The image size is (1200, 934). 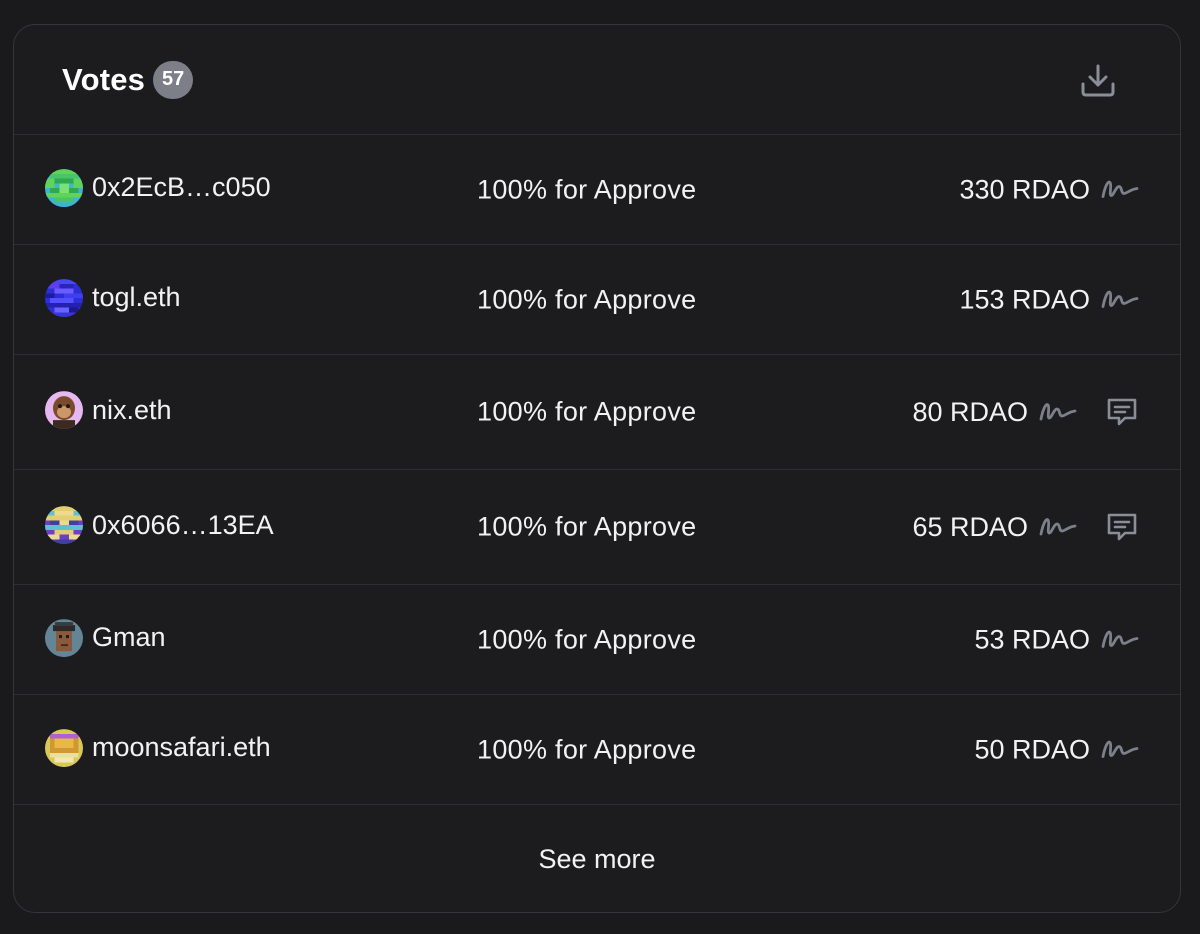 I want to click on vote-power-group: 330 RDAO, so click(x=1049, y=189).